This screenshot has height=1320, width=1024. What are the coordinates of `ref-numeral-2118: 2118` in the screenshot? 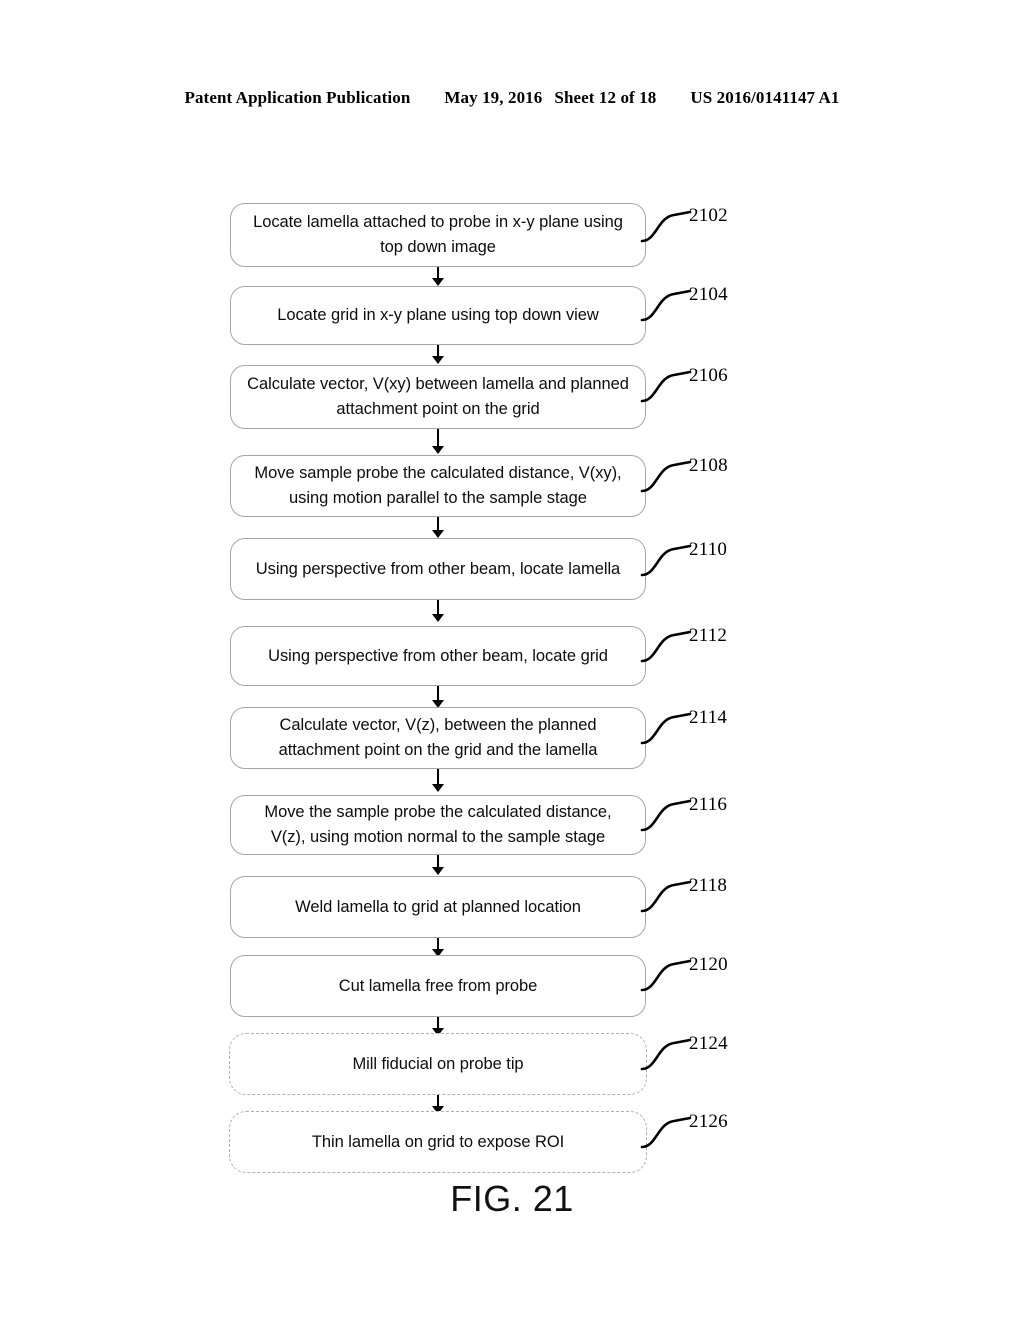 It's located at (708, 885).